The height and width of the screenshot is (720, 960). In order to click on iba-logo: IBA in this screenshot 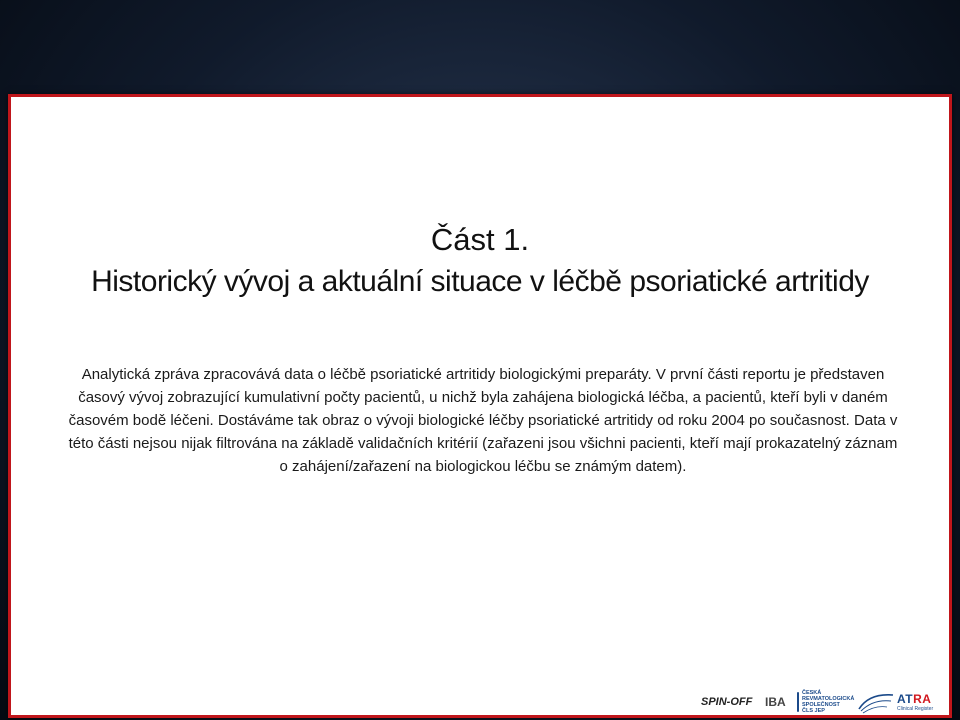, I will do `click(780, 702)`.